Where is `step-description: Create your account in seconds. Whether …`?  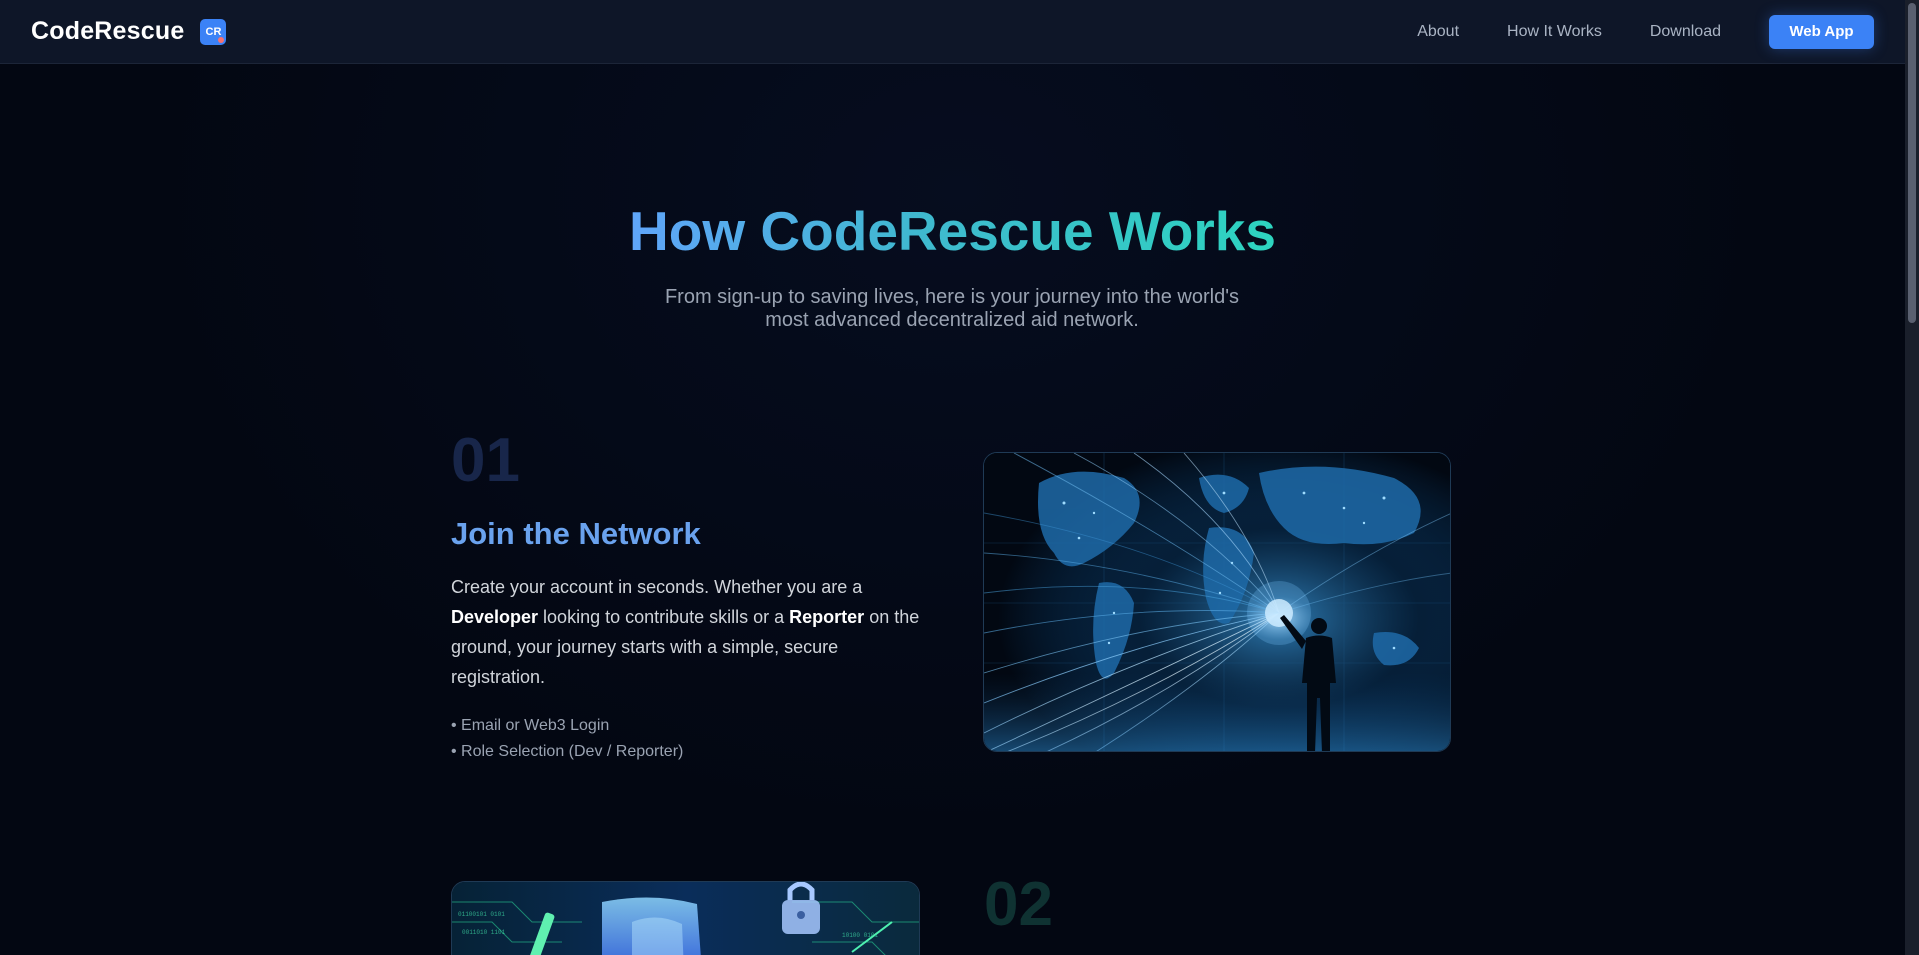
step-description: Create your account in seconds. Whether … is located at coordinates (686, 632).